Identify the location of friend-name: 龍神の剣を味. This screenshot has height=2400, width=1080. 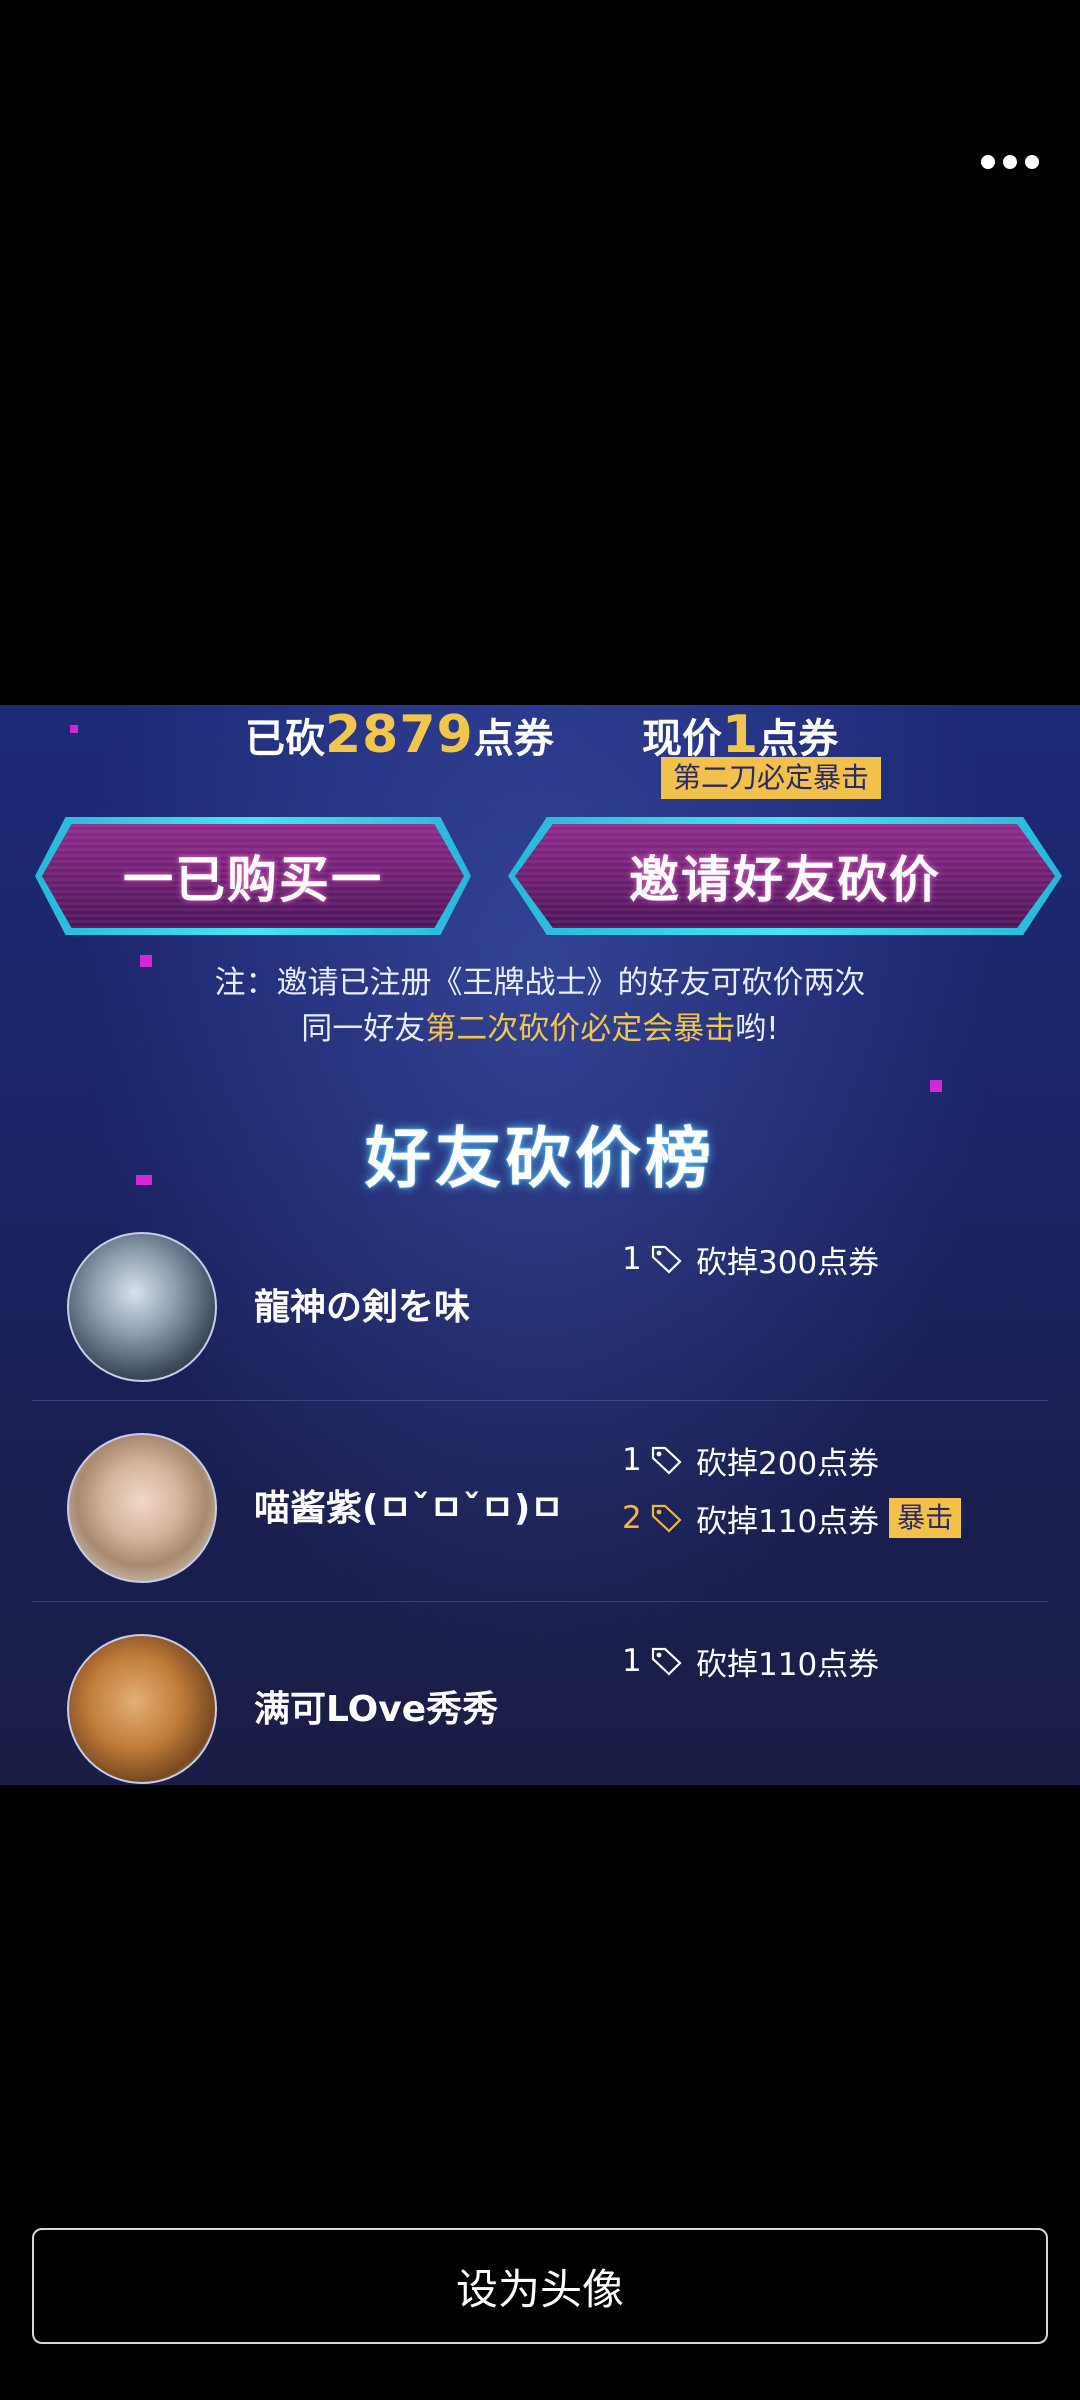
(362, 1307).